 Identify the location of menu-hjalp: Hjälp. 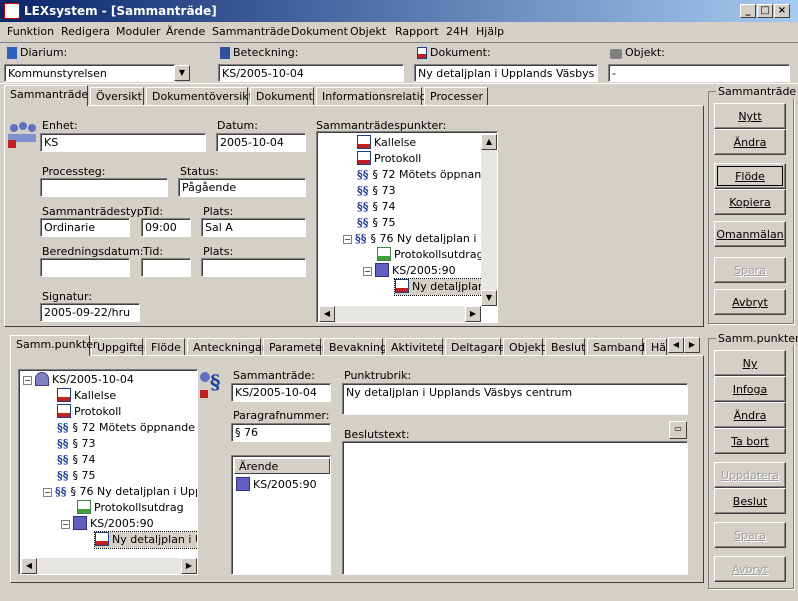
(490, 31).